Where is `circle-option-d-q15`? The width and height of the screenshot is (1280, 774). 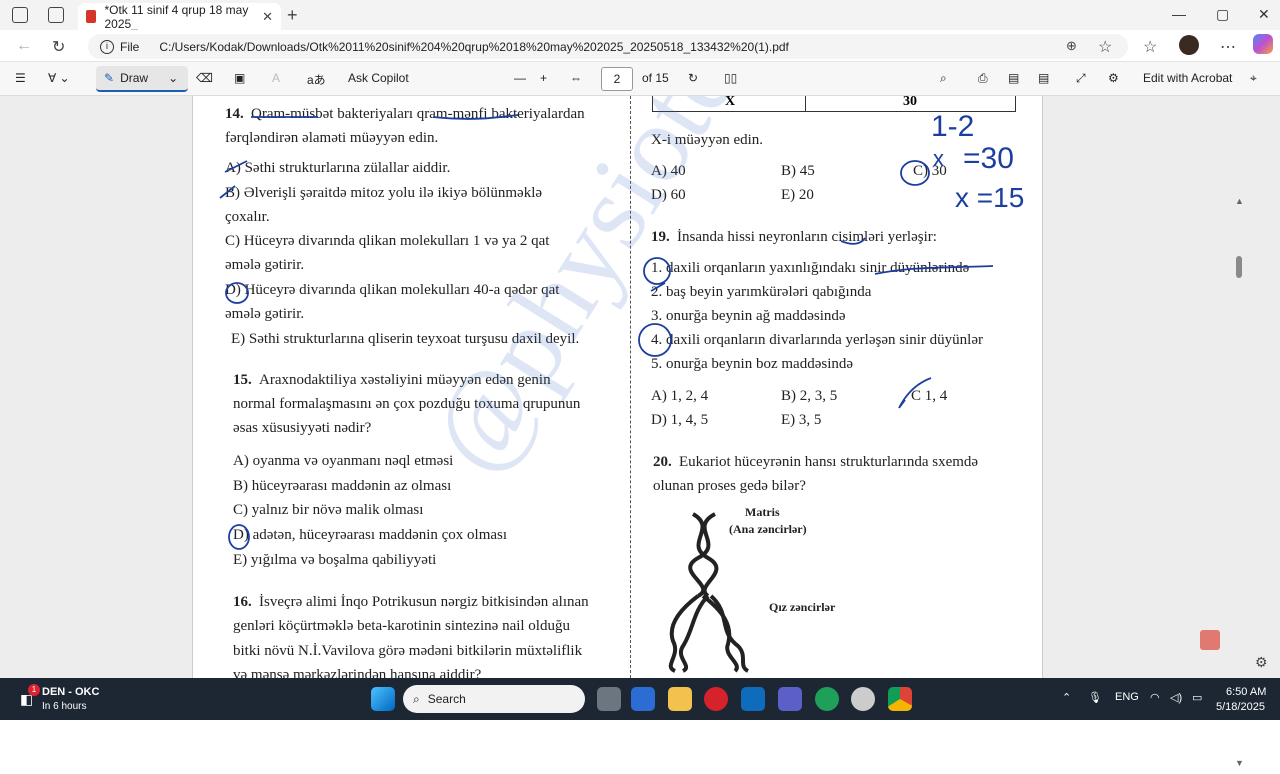
circle-option-d-q15 is located at coordinates (239, 537).